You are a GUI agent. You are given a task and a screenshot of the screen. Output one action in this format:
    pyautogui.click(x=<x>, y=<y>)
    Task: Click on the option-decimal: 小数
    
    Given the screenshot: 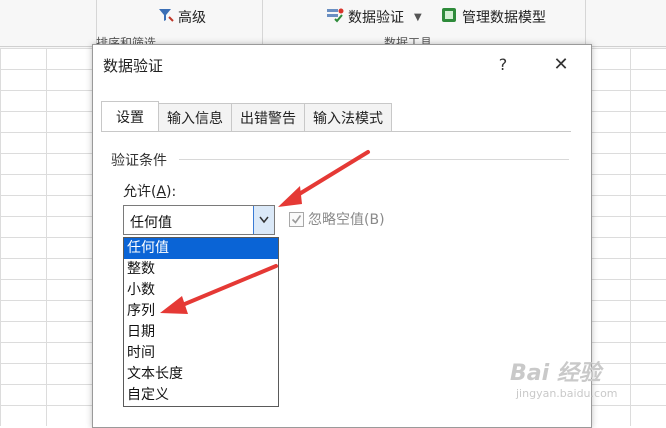 What is the action you would take?
    pyautogui.click(x=201, y=290)
    